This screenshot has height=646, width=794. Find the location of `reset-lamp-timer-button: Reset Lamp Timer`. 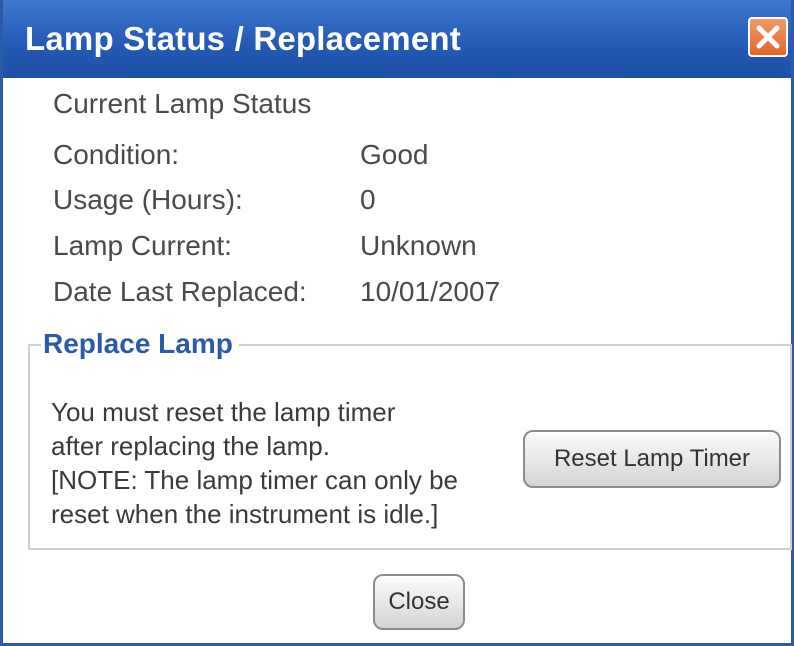

reset-lamp-timer-button: Reset Lamp Timer is located at coordinates (652, 459).